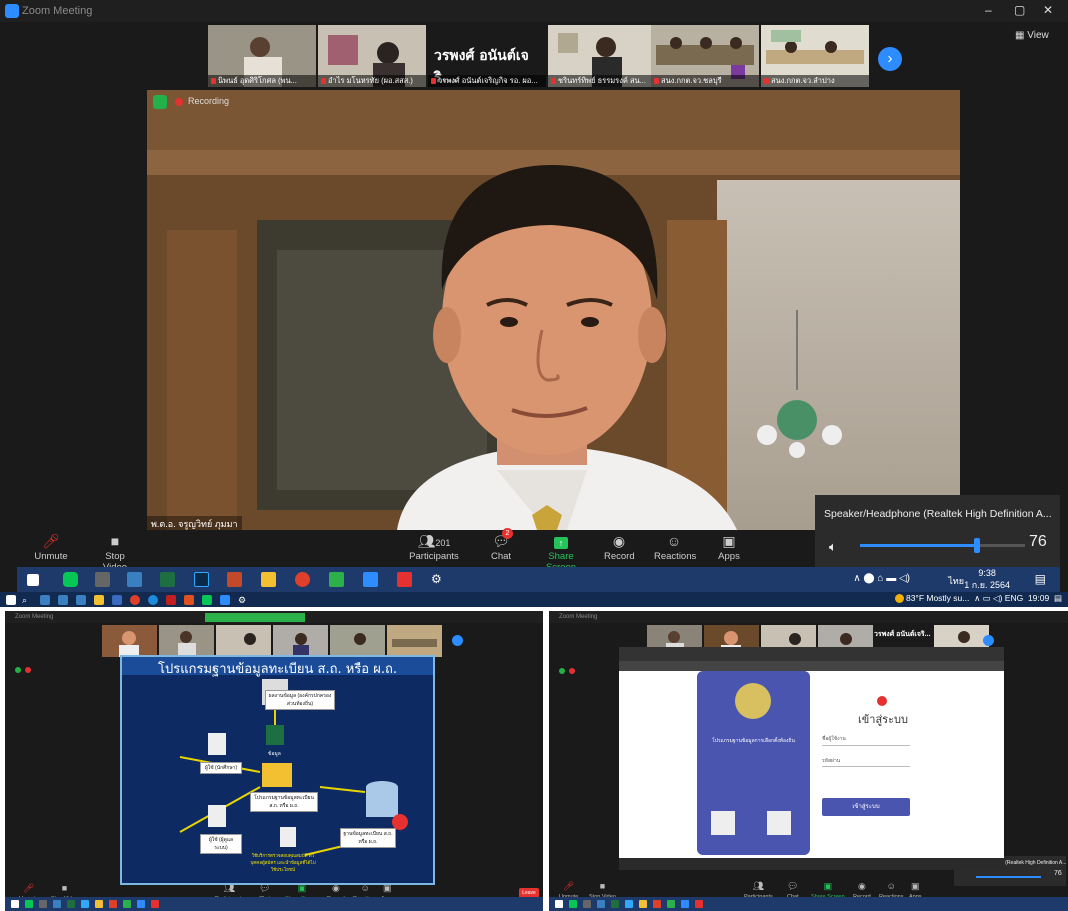 The height and width of the screenshot is (911, 1068). What do you see at coordinates (171, 600) in the screenshot?
I see `acrobat-icon` at bounding box center [171, 600].